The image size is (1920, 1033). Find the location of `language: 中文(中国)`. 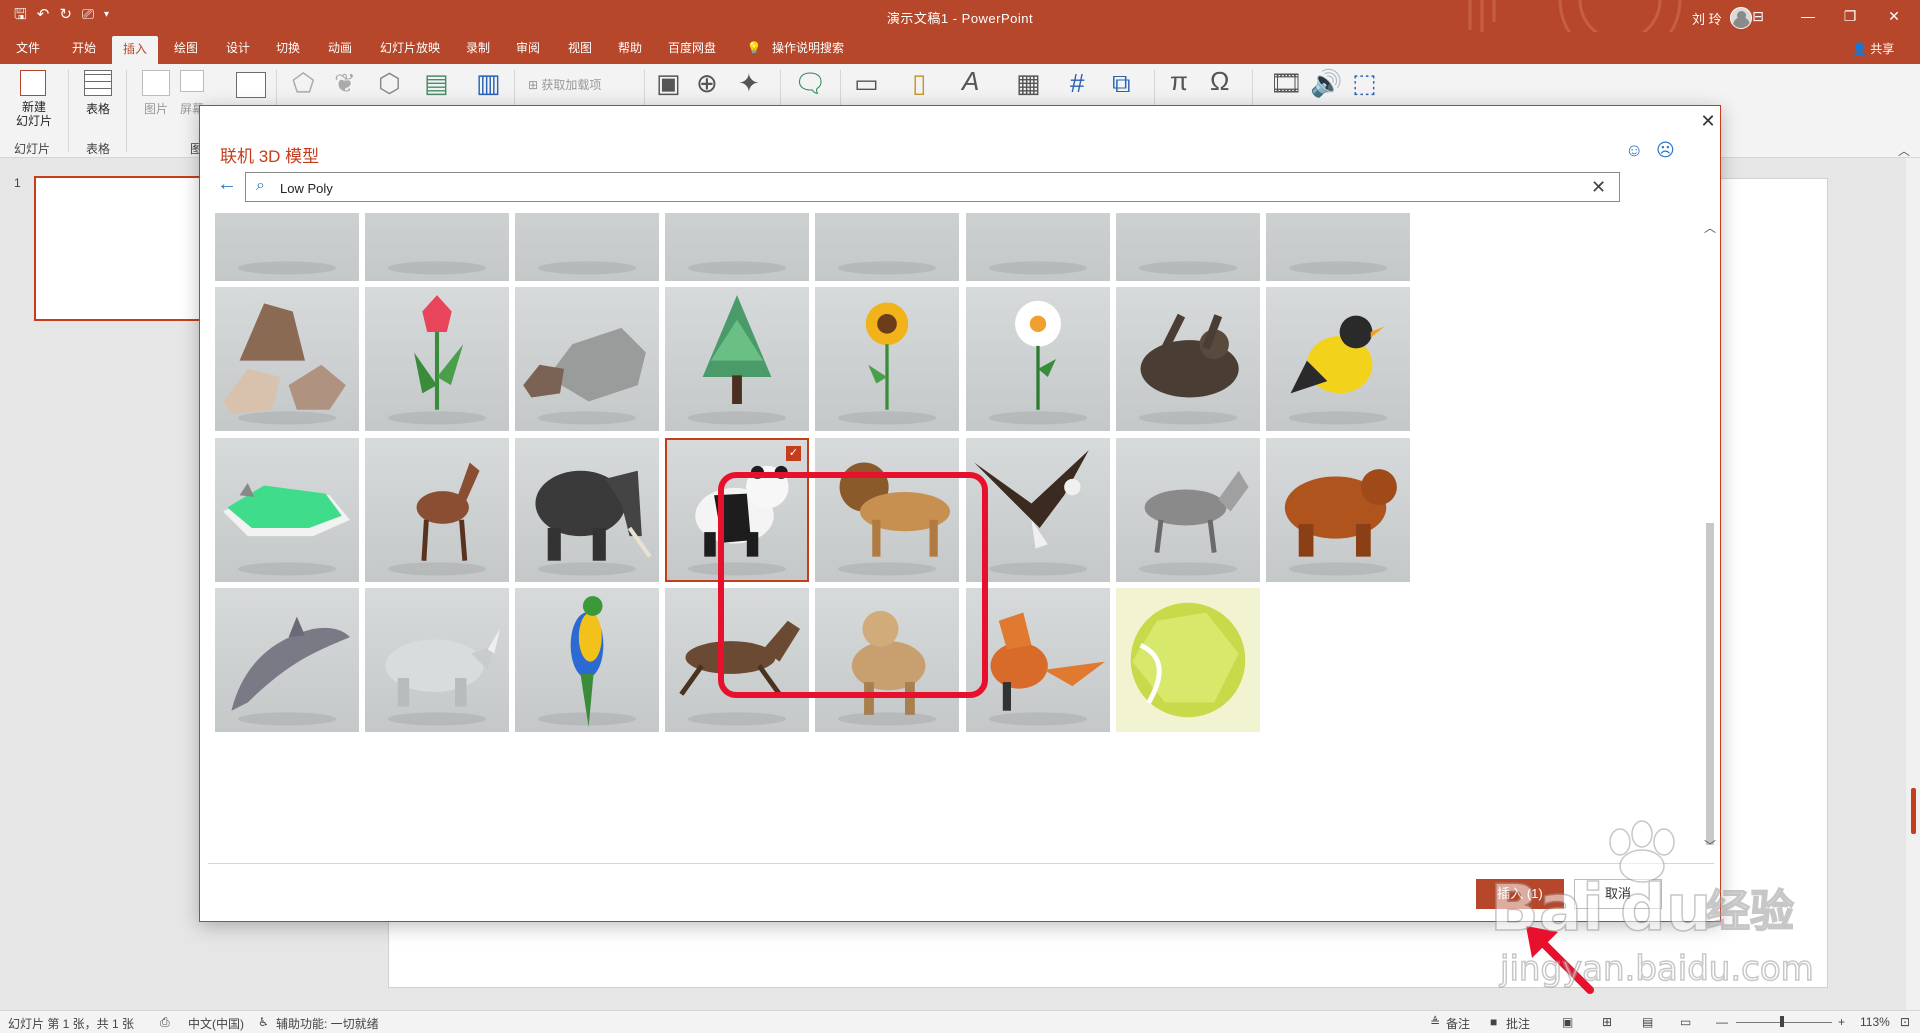

language: 中文(中国) is located at coordinates (216, 1023).